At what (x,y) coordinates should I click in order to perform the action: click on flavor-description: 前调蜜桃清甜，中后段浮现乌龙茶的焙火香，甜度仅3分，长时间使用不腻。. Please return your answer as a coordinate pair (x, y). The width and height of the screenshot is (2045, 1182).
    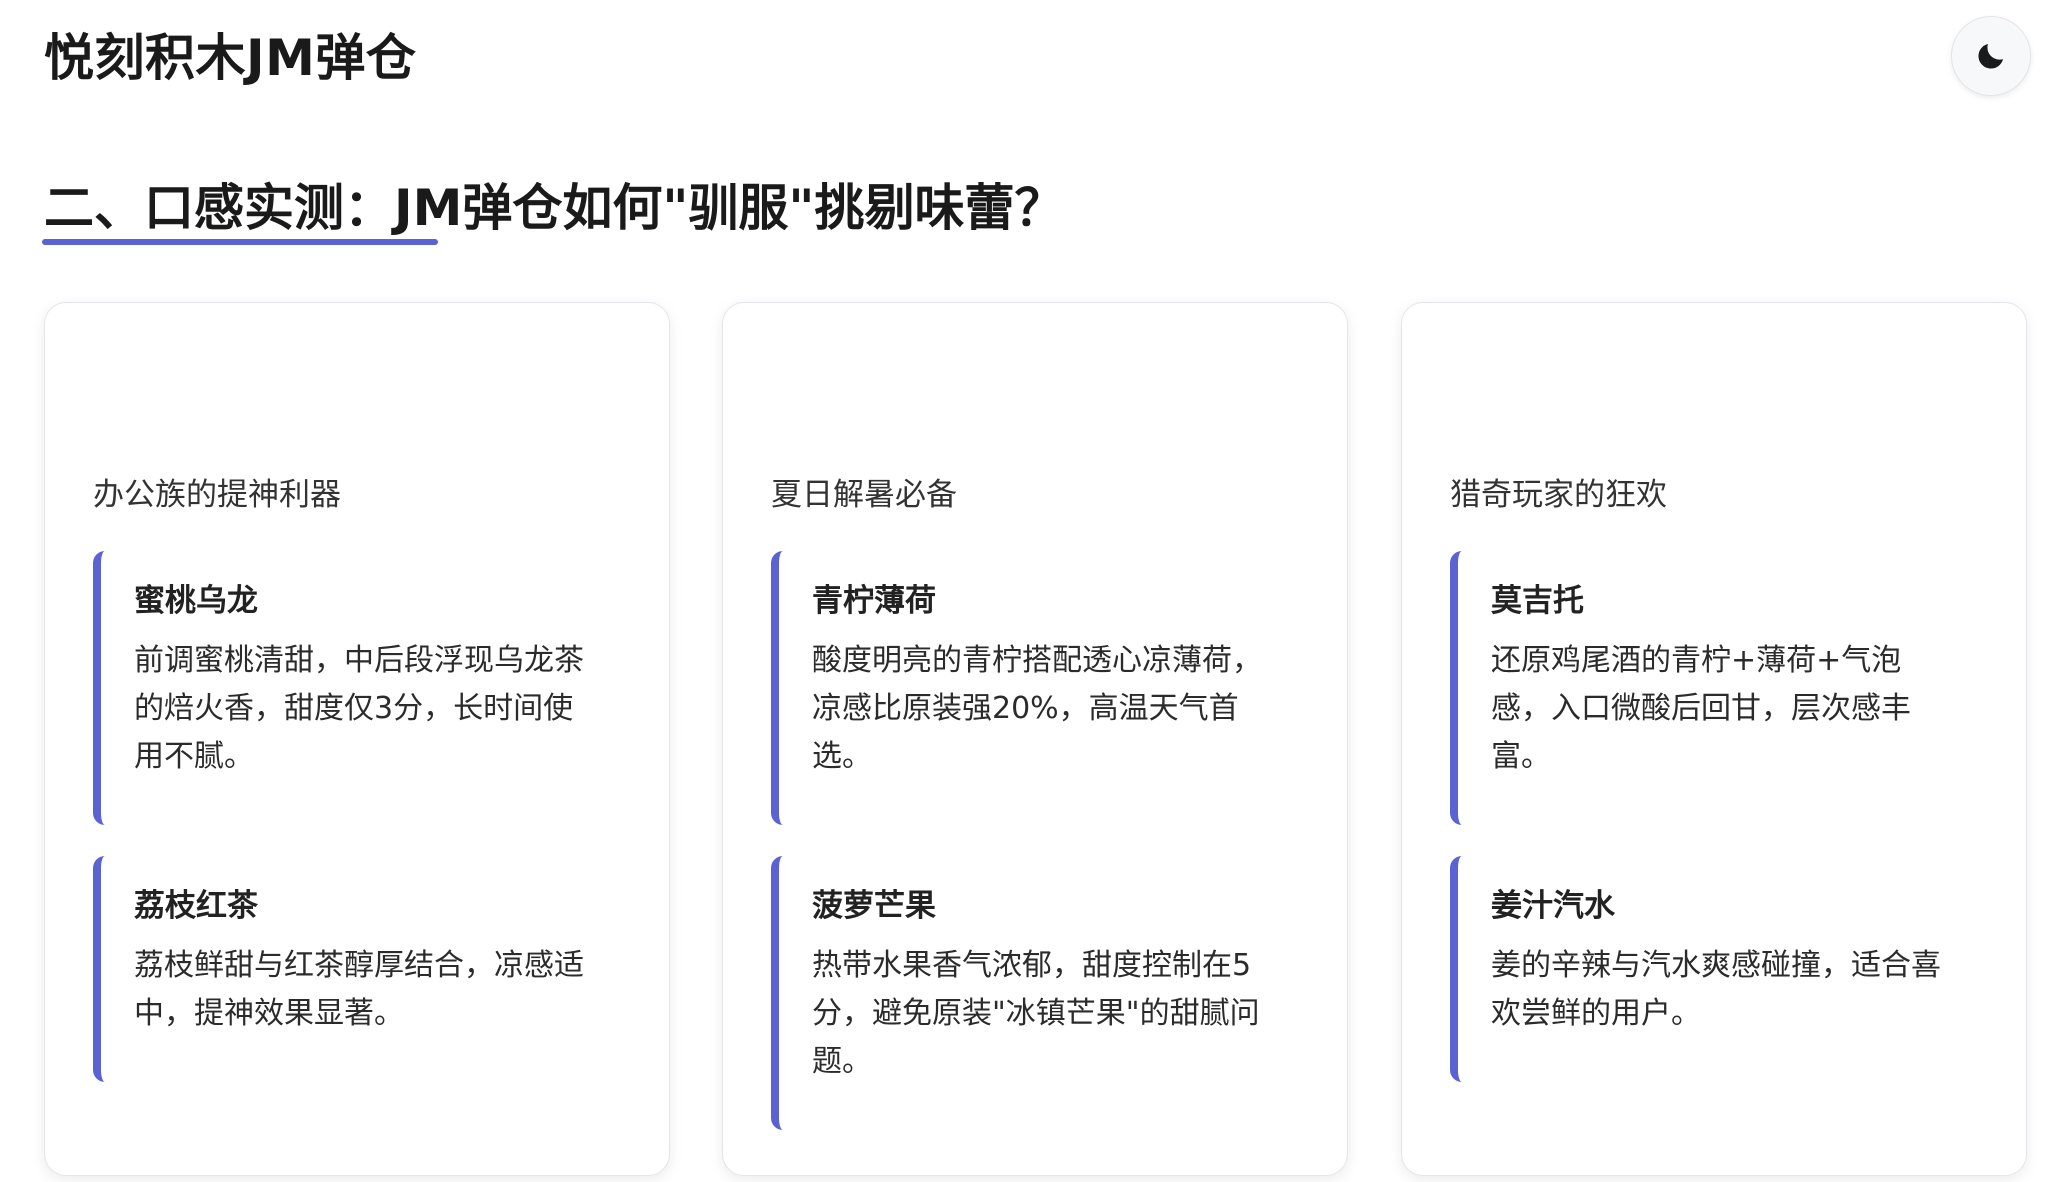
    Looking at the image, I should click on (359, 708).